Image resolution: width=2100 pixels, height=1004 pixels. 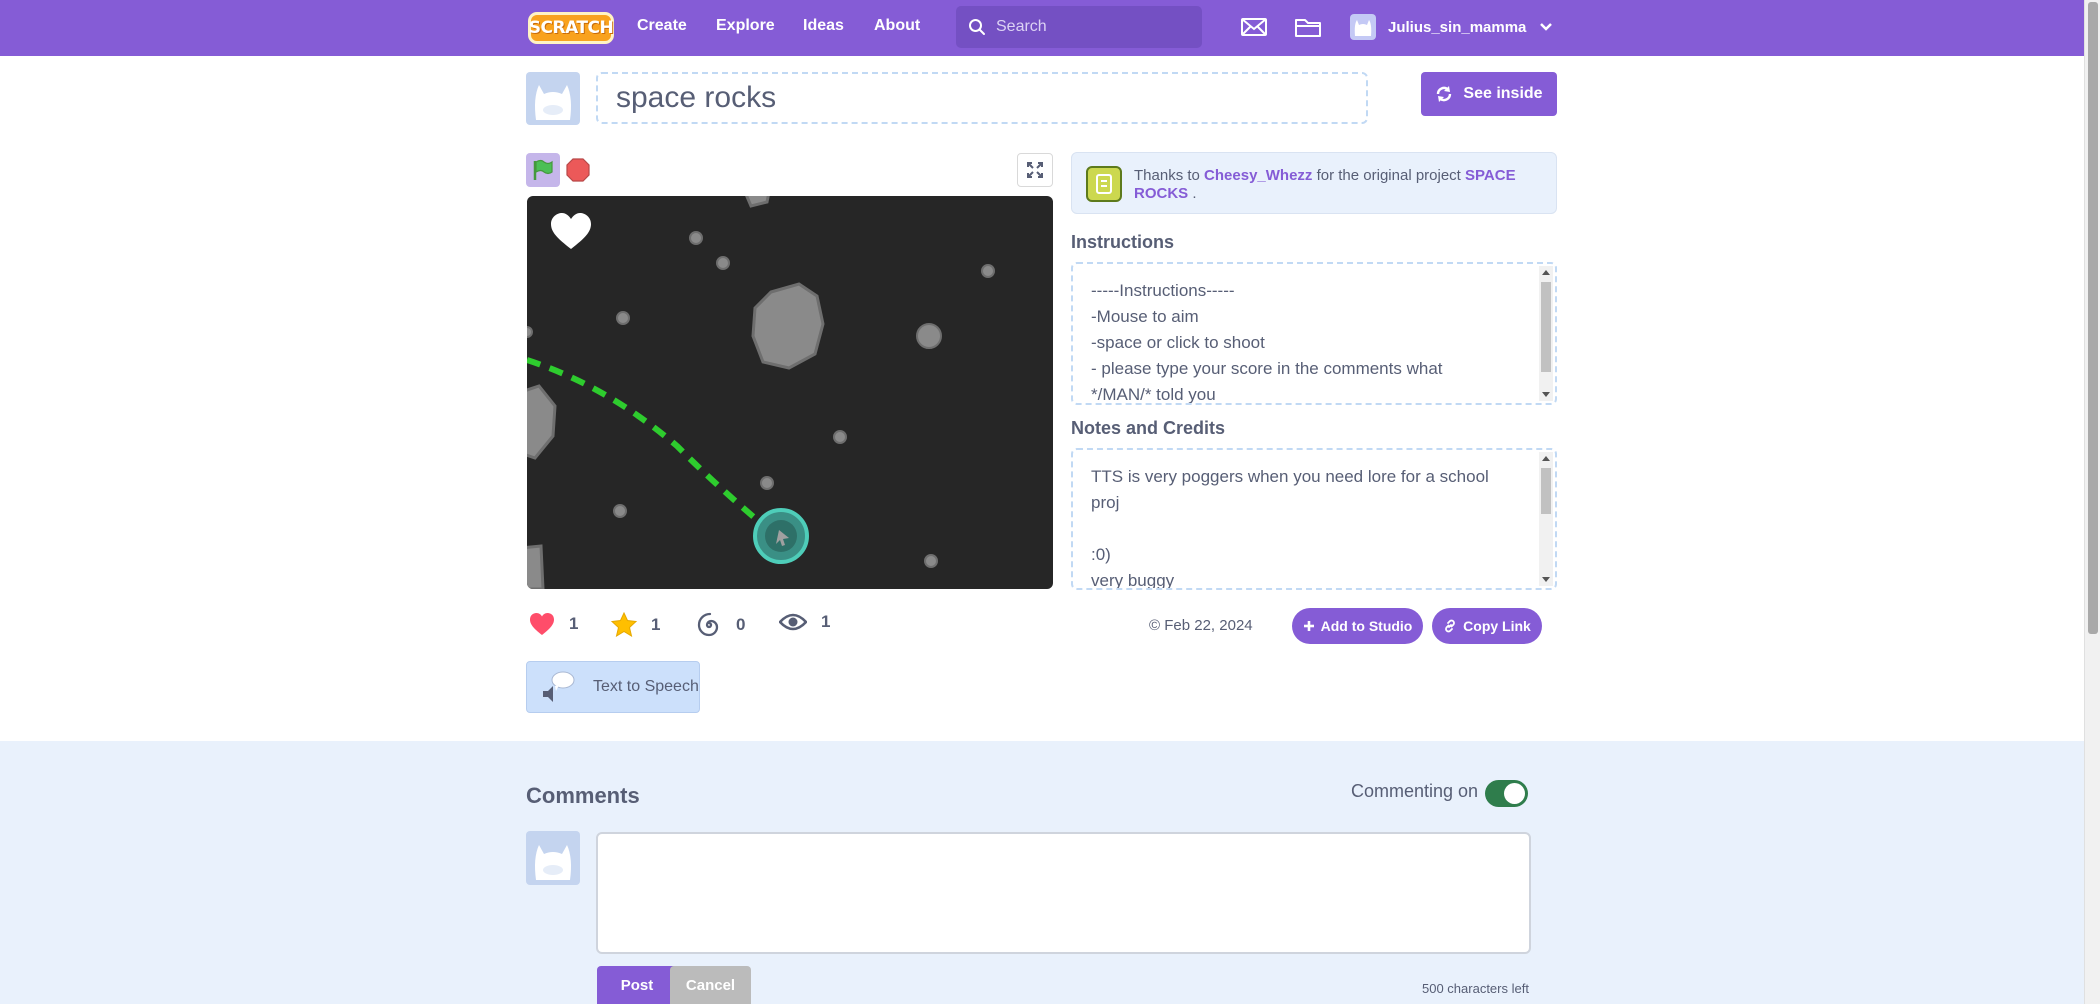 What do you see at coordinates (583, 795) in the screenshot?
I see `comments-heading: Comments` at bounding box center [583, 795].